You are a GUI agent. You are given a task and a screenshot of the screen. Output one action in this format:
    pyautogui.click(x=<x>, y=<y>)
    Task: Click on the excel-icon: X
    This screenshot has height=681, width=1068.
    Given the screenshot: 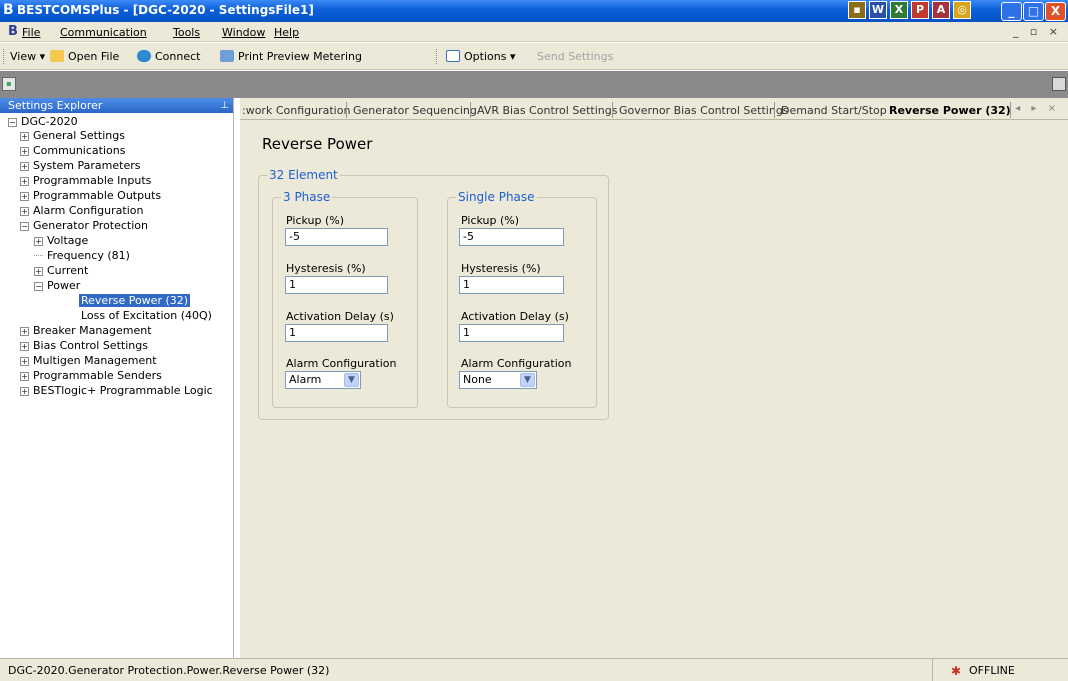 What is the action you would take?
    pyautogui.click(x=899, y=10)
    